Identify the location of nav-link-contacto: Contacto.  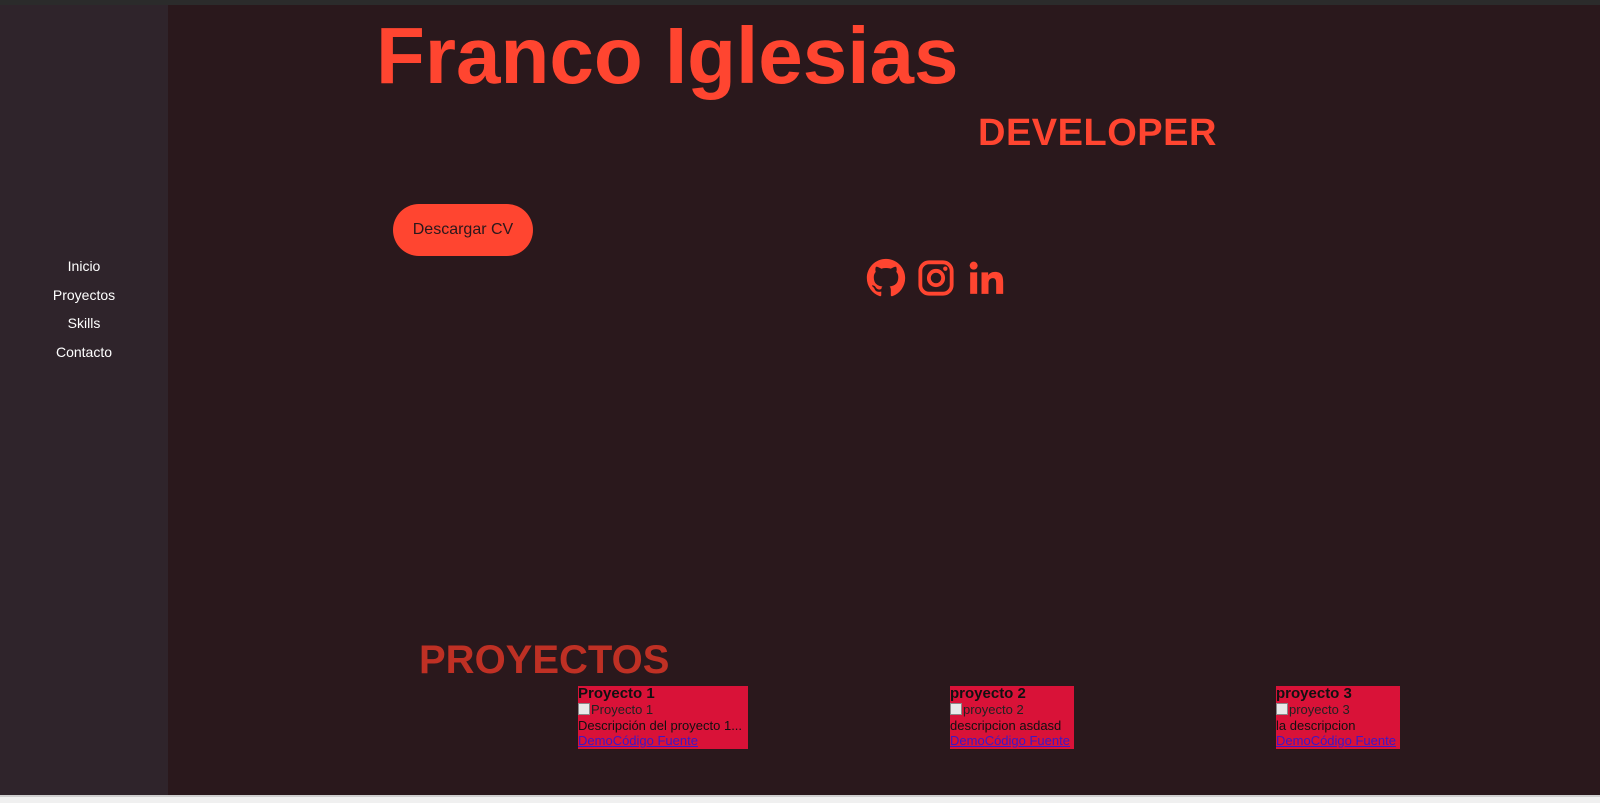
(84, 352).